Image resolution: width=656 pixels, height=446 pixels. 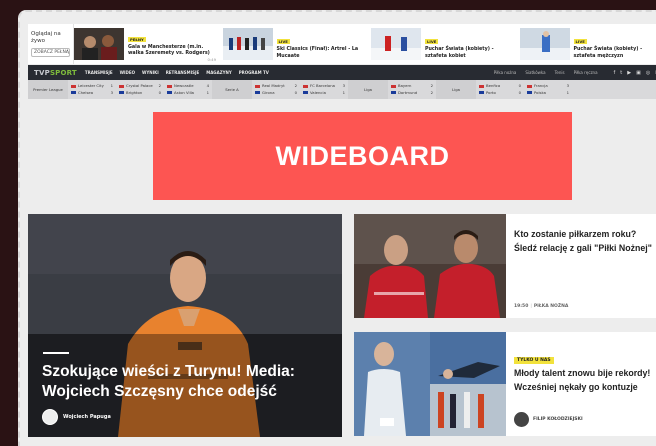 What do you see at coordinates (548, 89) in the screenshot?
I see `score-item: Francja 3 Polska 1` at bounding box center [548, 89].